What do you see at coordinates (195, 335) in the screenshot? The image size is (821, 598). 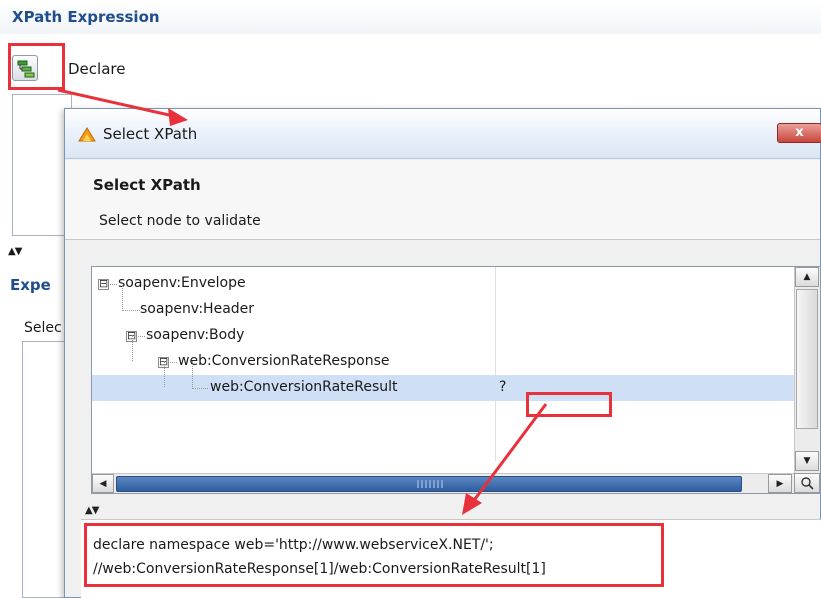 I see `tree-node-label: soapenv:Body` at bounding box center [195, 335].